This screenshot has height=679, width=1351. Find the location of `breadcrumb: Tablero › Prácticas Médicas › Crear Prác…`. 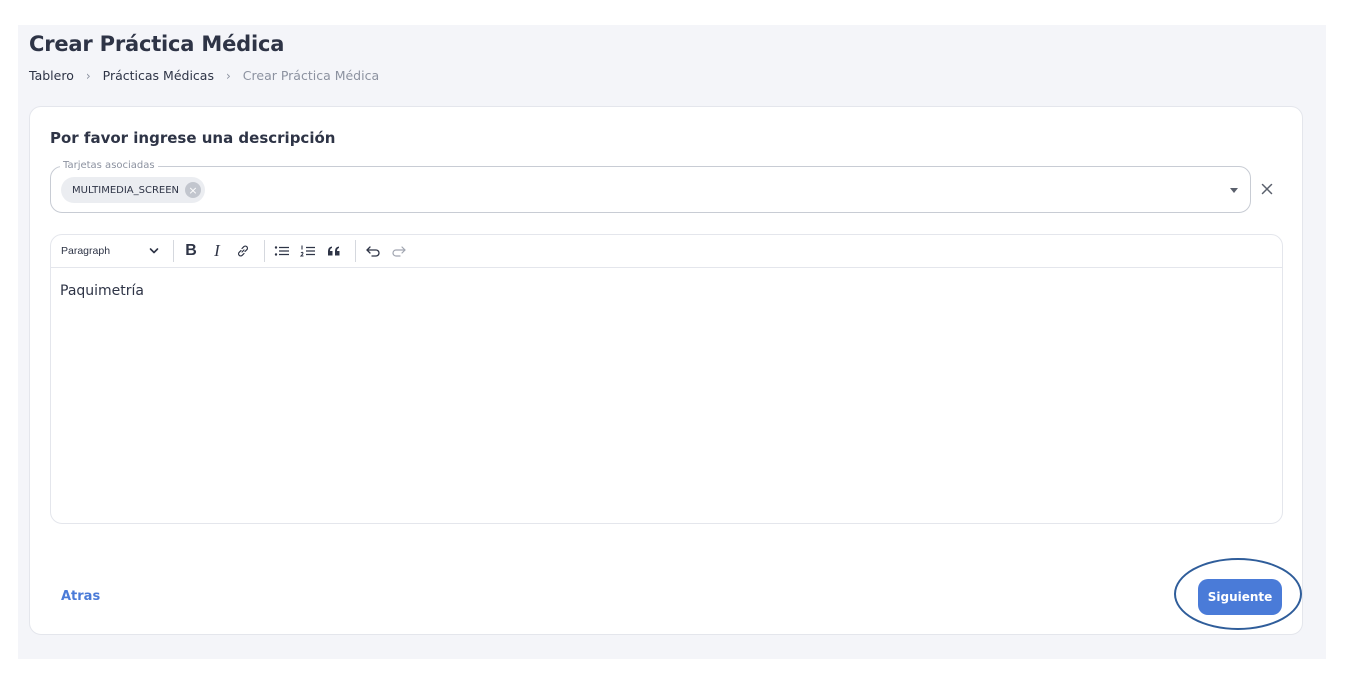

breadcrumb: Tablero › Prácticas Médicas › Crear Prác… is located at coordinates (204, 75).